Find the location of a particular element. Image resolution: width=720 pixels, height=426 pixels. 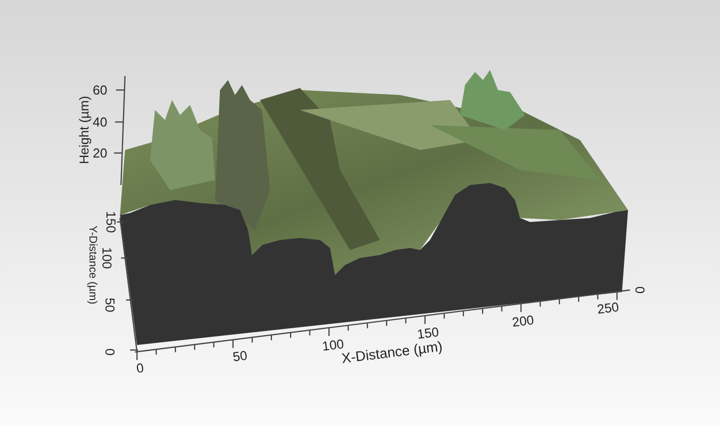

tick-label: 40 is located at coordinates (100, 122).